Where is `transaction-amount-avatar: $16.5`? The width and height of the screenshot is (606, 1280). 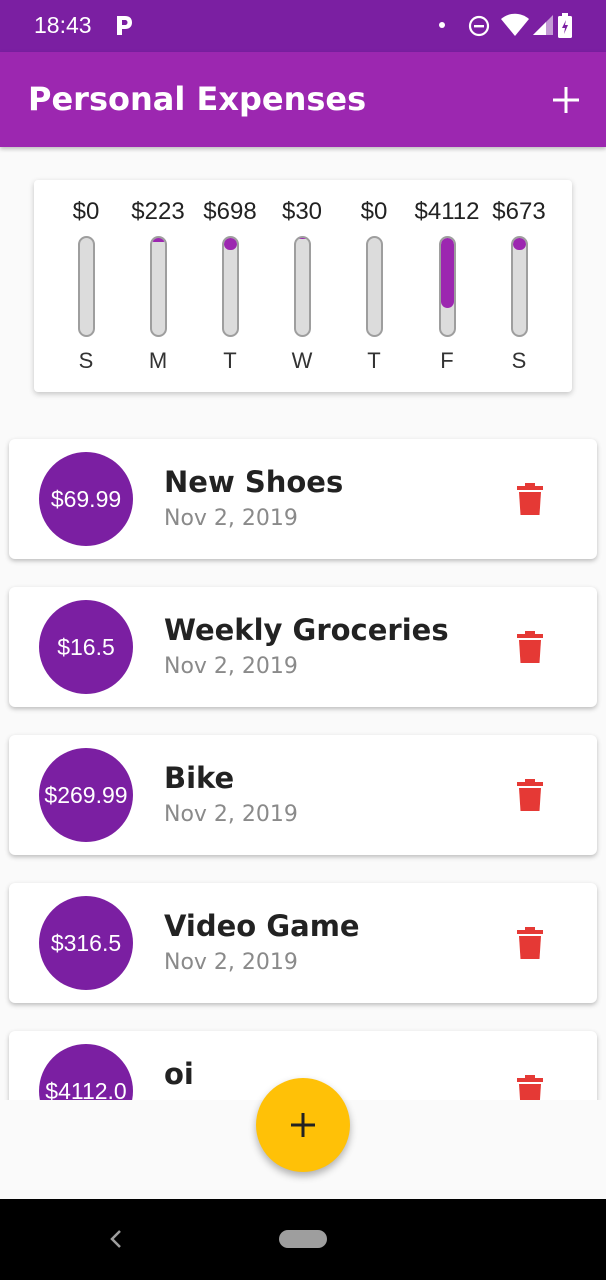
transaction-amount-avatar: $16.5 is located at coordinates (86, 647).